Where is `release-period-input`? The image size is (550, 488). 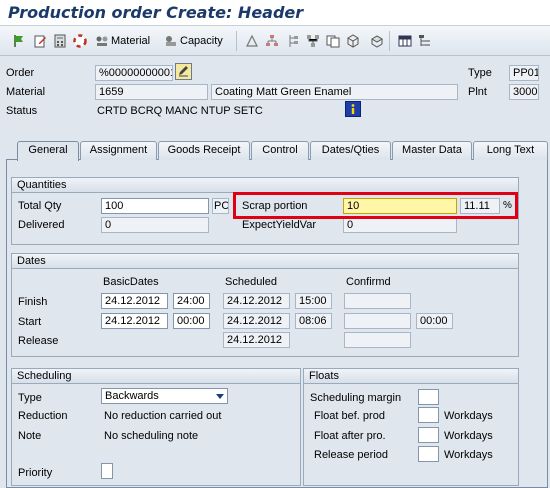 release-period-input is located at coordinates (428, 454).